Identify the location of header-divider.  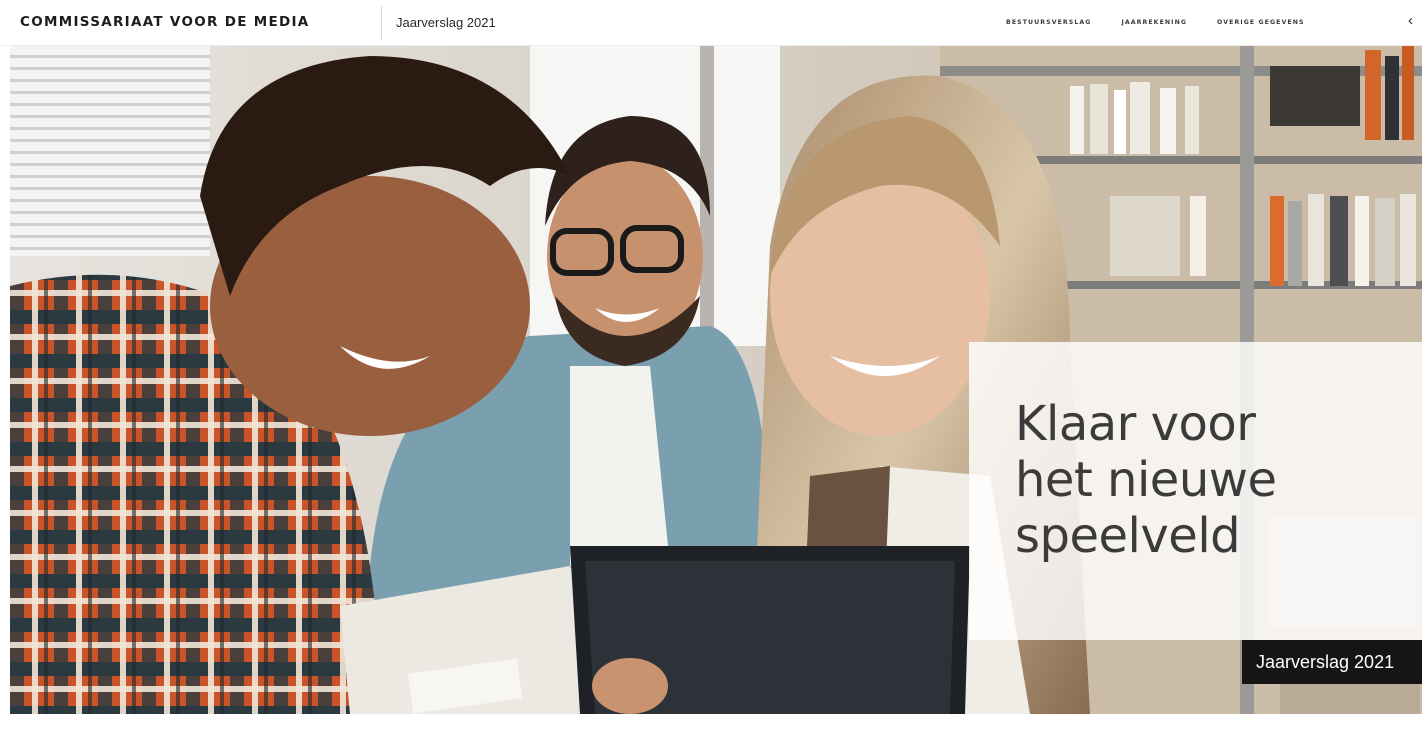
(381, 23).